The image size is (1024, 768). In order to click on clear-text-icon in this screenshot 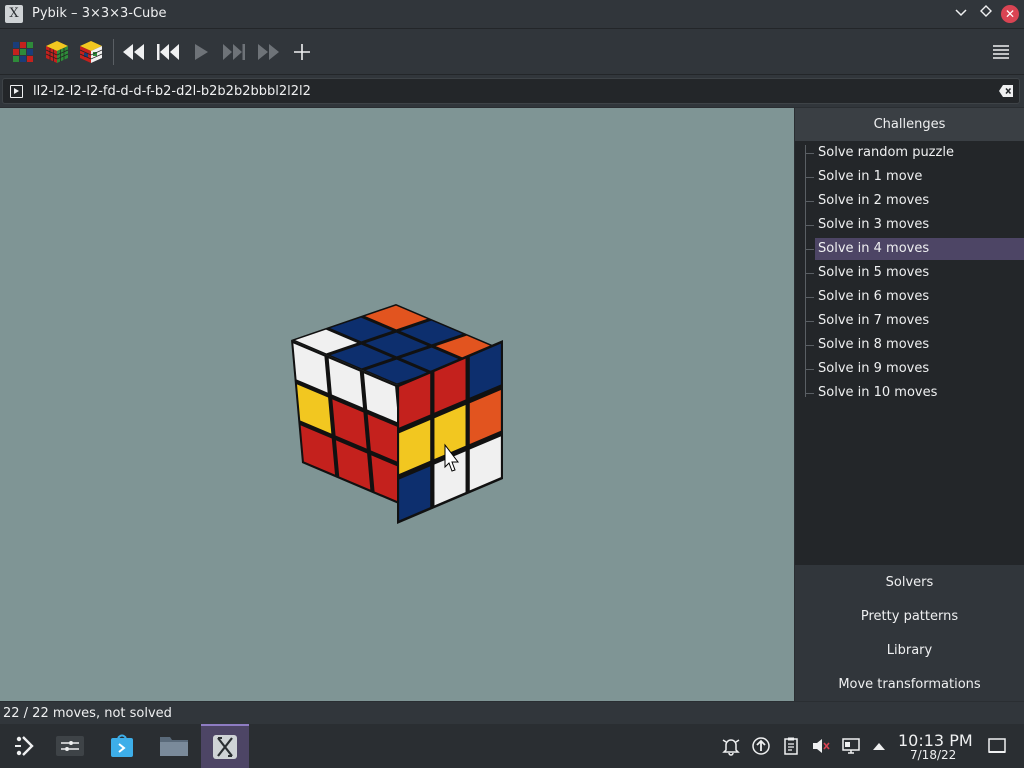, I will do `click(1006, 91)`.